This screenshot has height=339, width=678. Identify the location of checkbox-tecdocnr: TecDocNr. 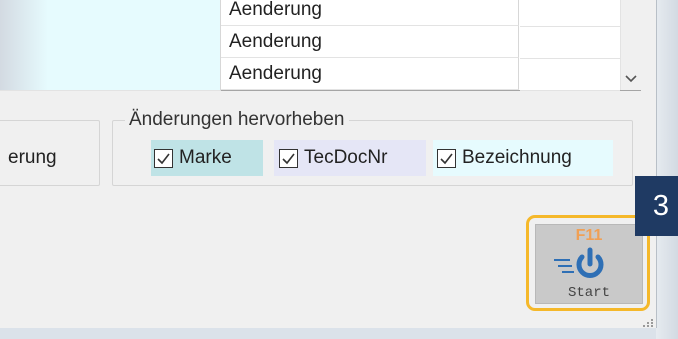
(350, 158).